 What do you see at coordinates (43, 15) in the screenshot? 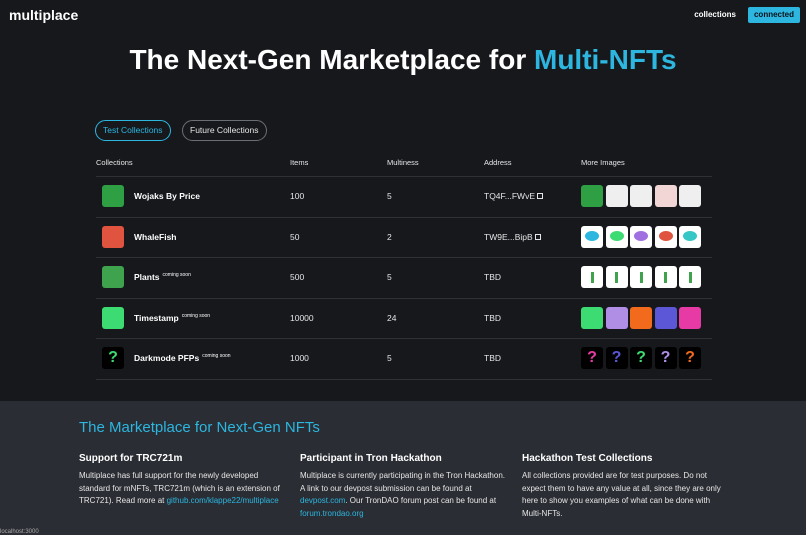
I see `brand-logo: multiplace` at bounding box center [43, 15].